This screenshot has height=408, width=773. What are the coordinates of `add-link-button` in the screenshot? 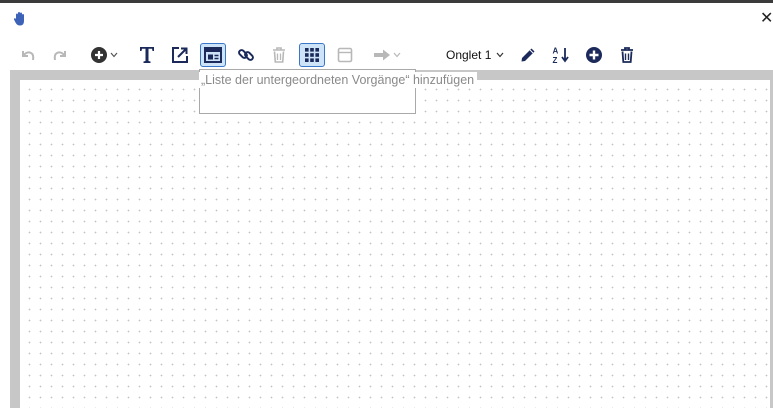 It's located at (246, 55).